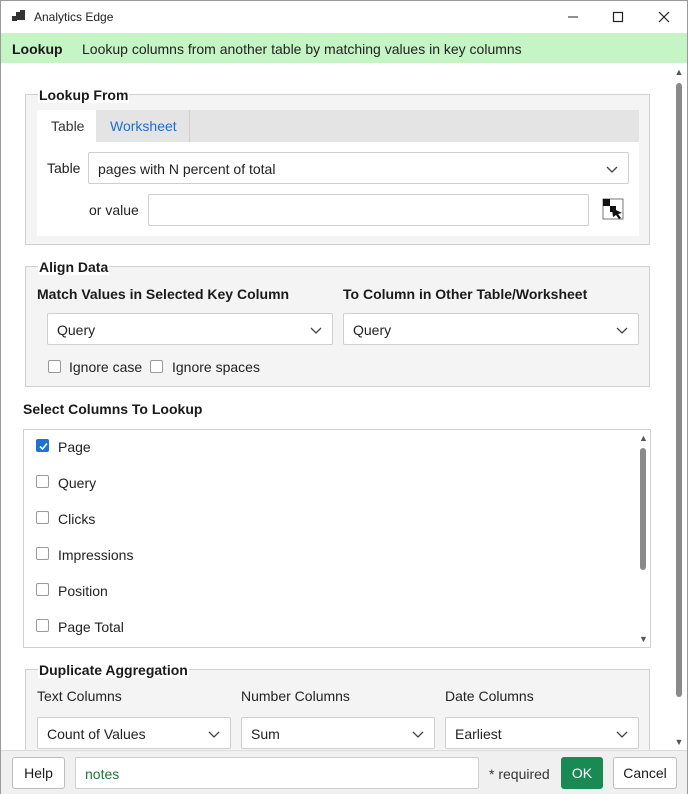 The image size is (688, 794). Describe the element at coordinates (37, 49) in the screenshot. I see `function-name: Lookup` at that location.